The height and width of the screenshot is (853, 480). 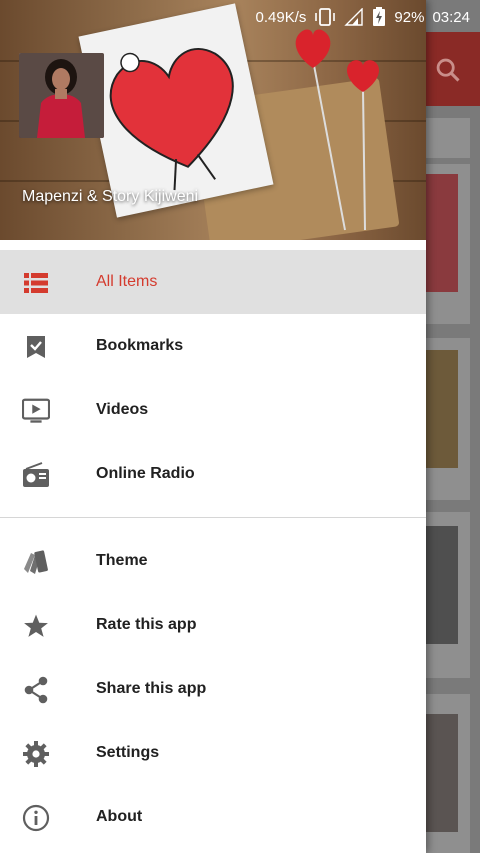 What do you see at coordinates (213, 753) in the screenshot?
I see `menu-item-settings: Settings` at bounding box center [213, 753].